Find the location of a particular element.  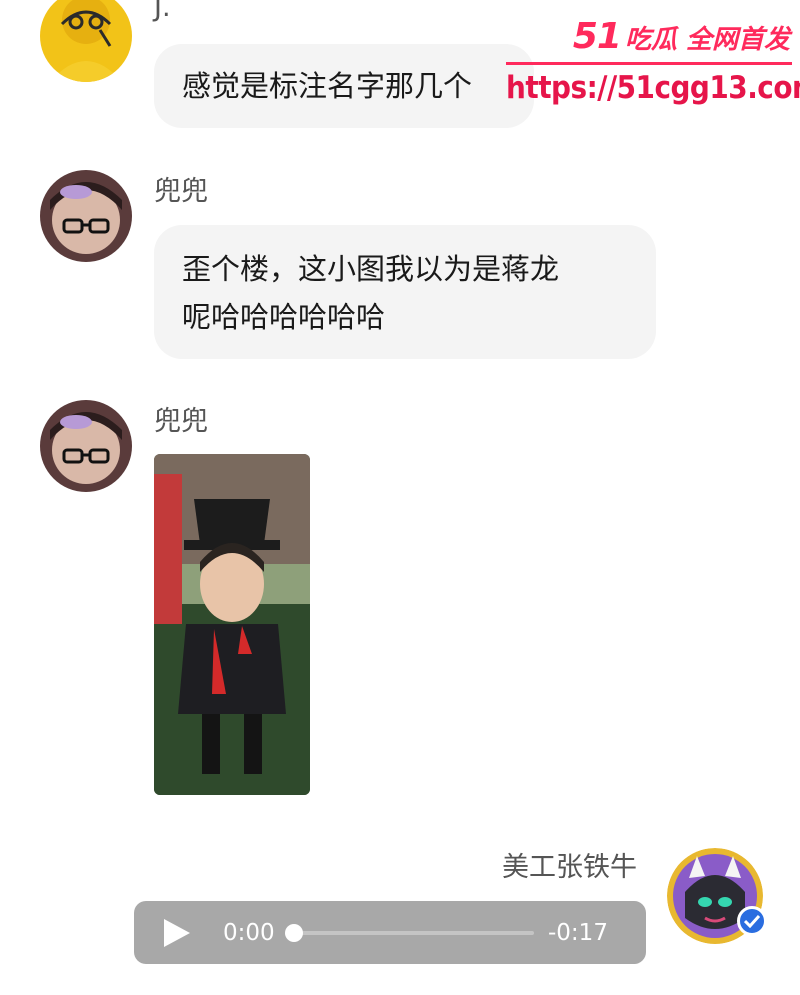

audio-current-time: 0:00 is located at coordinates (249, 933).